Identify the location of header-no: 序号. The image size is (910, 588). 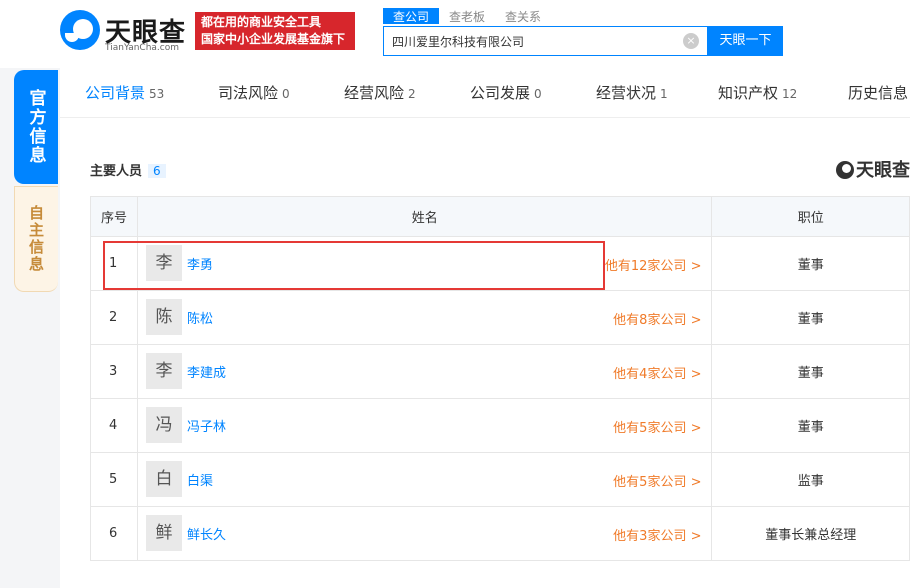
(114, 216).